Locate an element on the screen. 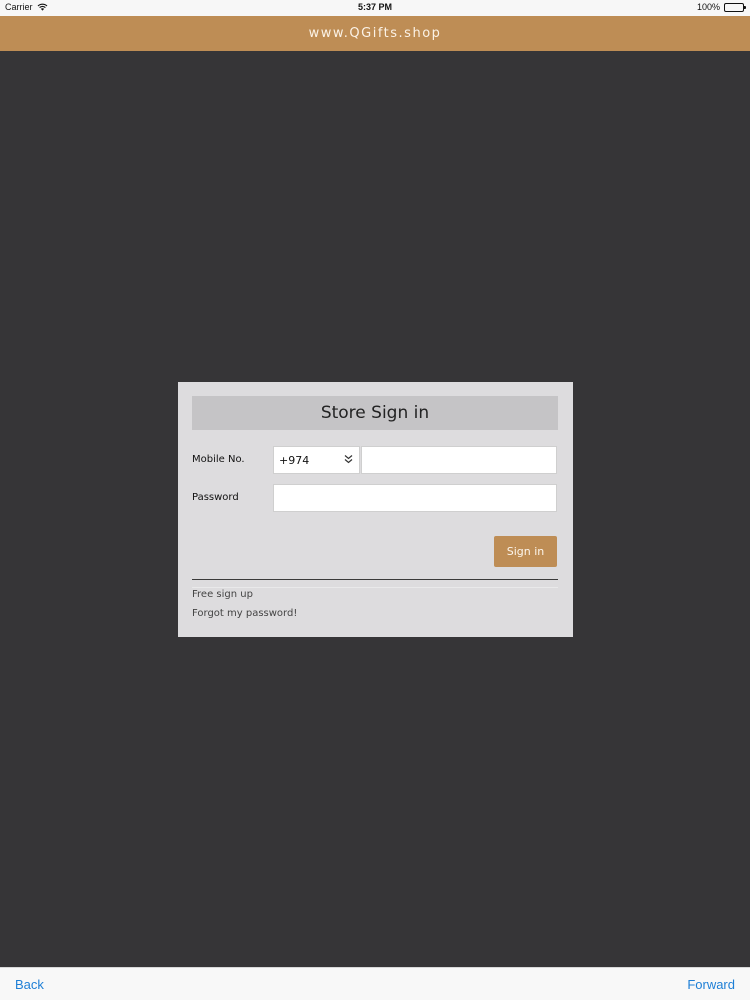  country-code-select: +974 is located at coordinates (316, 460).